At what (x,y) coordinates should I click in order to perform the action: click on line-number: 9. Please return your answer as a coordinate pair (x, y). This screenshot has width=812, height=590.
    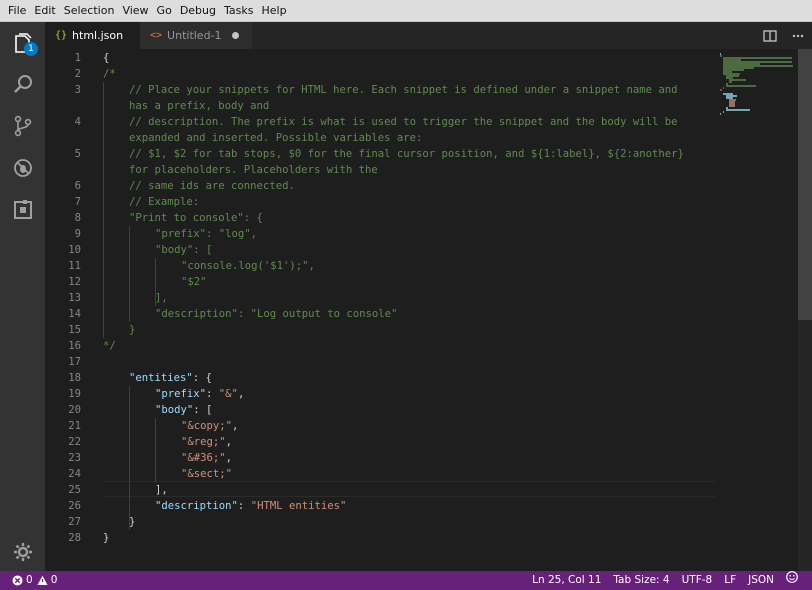
    Looking at the image, I should click on (77, 234).